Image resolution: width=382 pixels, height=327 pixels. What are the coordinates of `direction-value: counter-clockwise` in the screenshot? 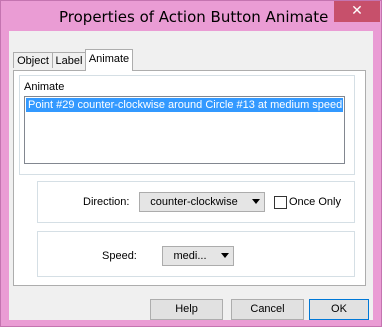 It's located at (194, 202).